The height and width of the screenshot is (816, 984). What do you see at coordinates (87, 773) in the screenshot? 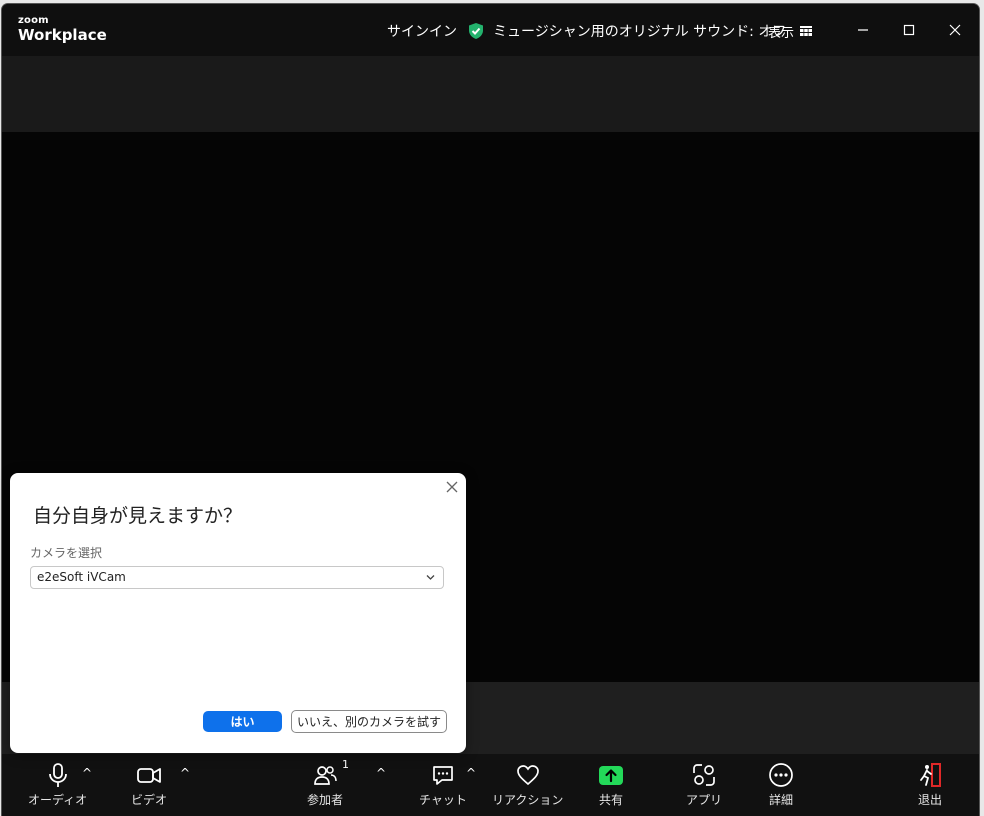
I see `audio-caret-icon: ^` at bounding box center [87, 773].